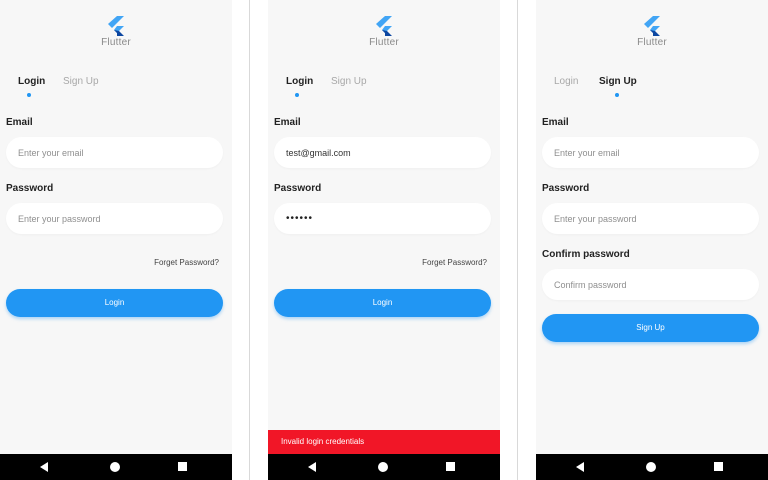  I want to click on confirm-password-input, so click(650, 284).